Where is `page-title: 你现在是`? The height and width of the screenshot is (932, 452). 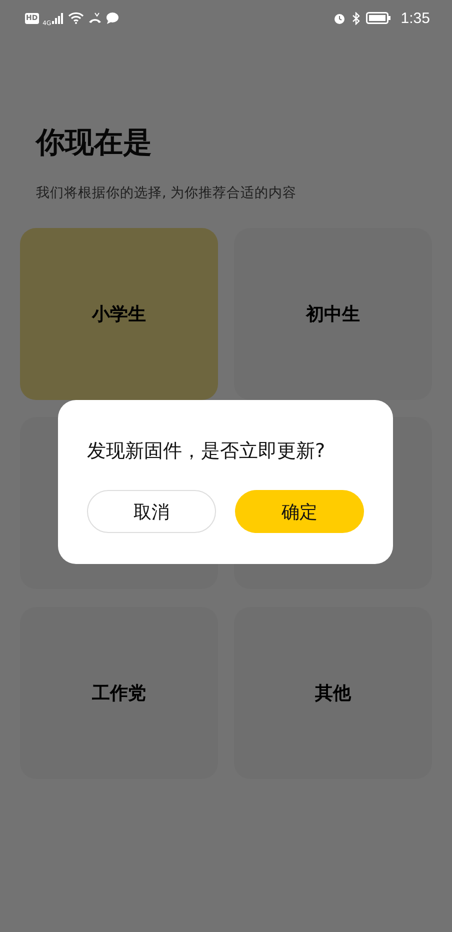 page-title: 你现在是 is located at coordinates (94, 142).